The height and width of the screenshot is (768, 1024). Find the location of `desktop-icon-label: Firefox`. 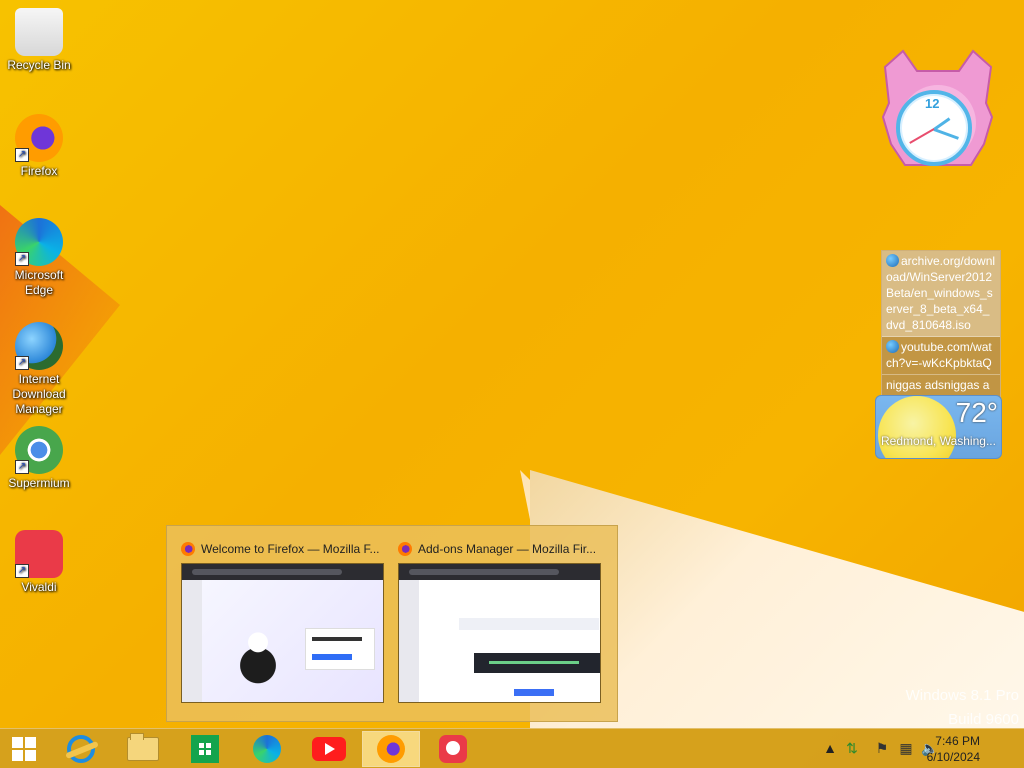

desktop-icon-label: Firefox is located at coordinates (39, 171).